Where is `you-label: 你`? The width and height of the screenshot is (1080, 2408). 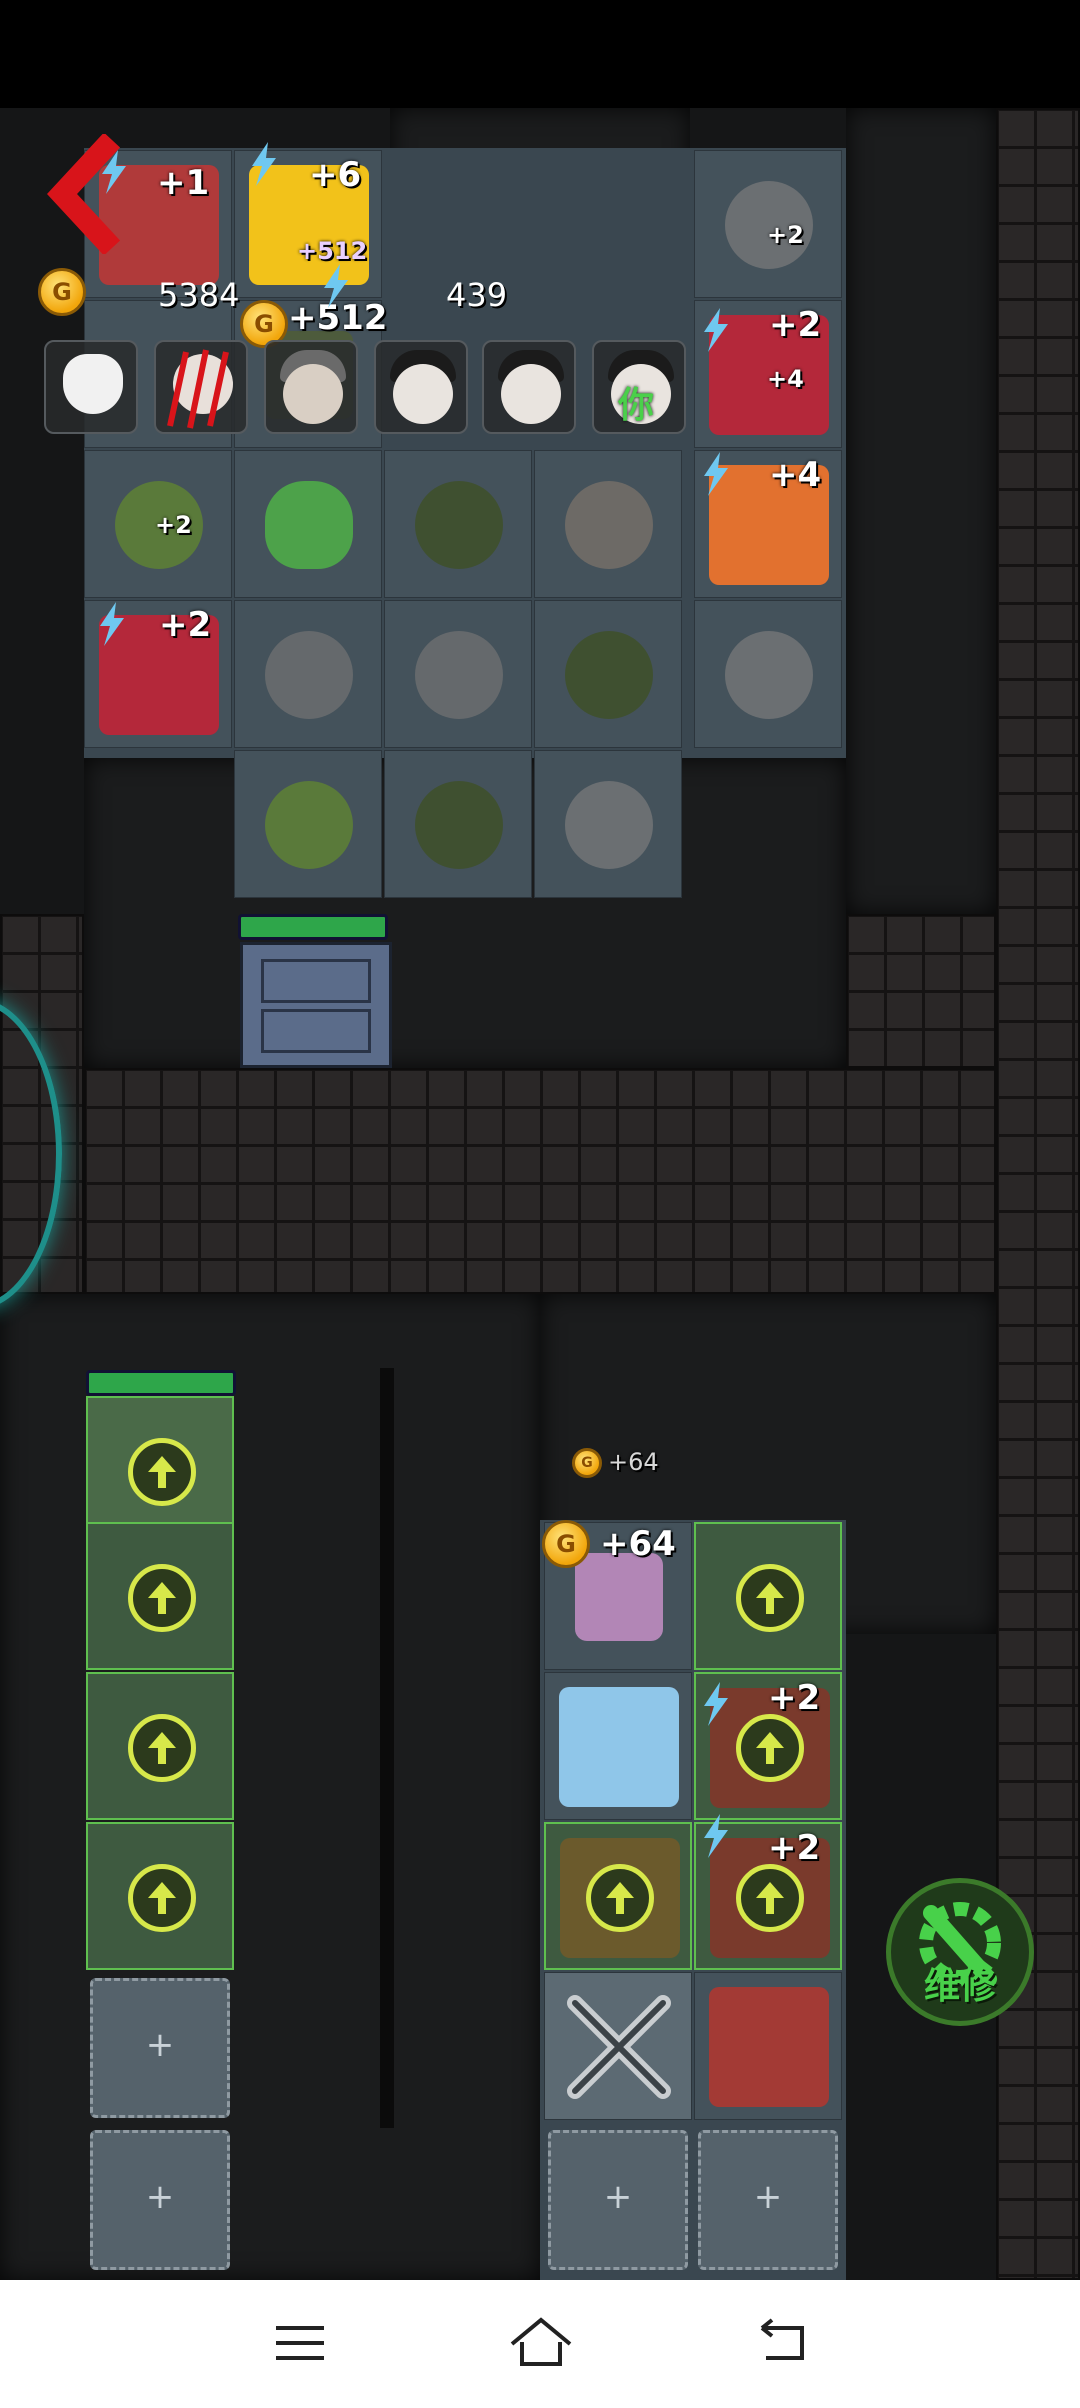 you-label: 你 is located at coordinates (636, 405).